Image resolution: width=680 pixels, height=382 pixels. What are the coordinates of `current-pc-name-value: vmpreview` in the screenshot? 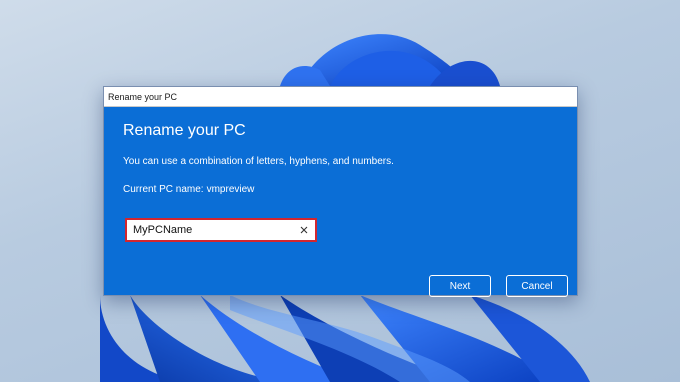 It's located at (230, 189).